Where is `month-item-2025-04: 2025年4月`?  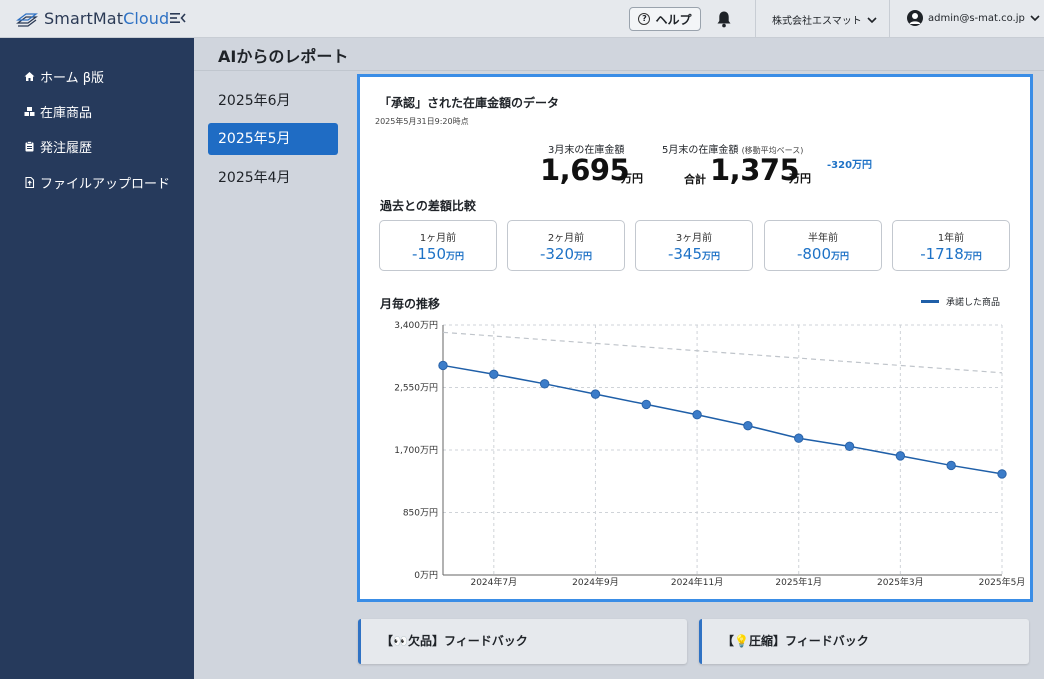
month-item-2025-04: 2025年4月 is located at coordinates (273, 178).